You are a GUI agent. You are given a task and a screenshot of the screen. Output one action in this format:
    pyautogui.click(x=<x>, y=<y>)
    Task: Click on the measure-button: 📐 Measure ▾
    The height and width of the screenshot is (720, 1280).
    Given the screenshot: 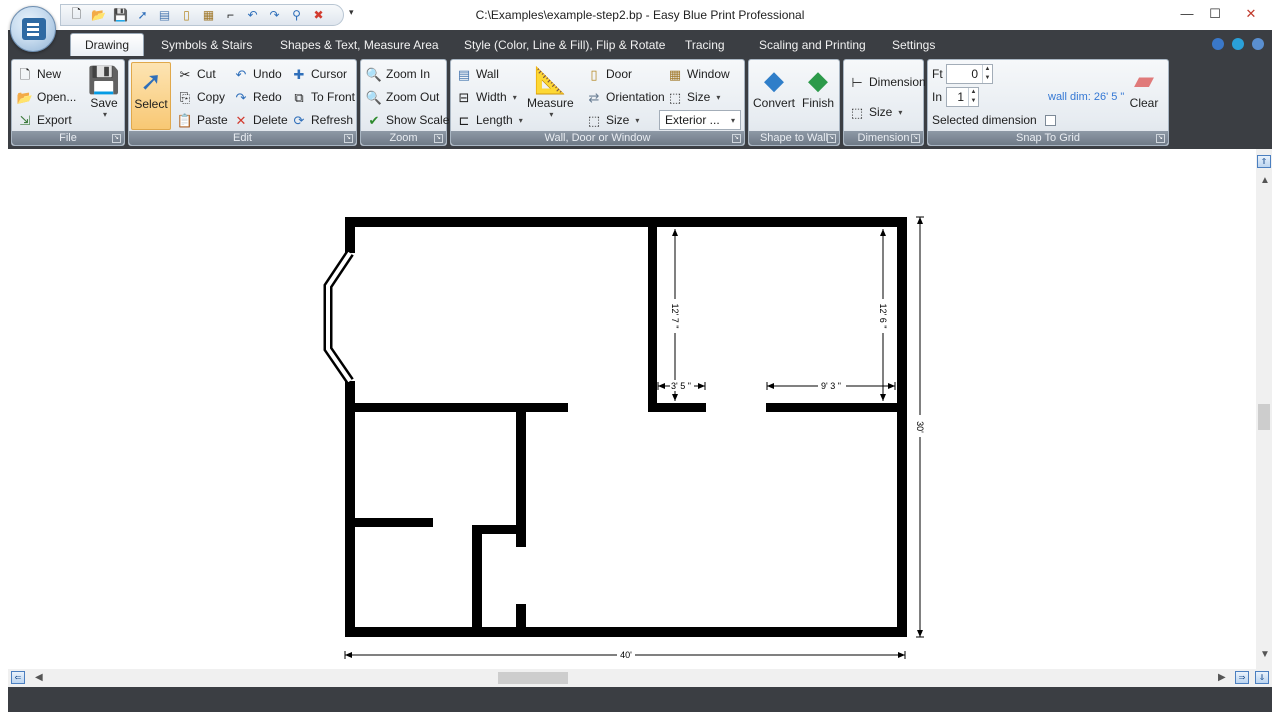 What is the action you would take?
    pyautogui.click(x=550, y=91)
    